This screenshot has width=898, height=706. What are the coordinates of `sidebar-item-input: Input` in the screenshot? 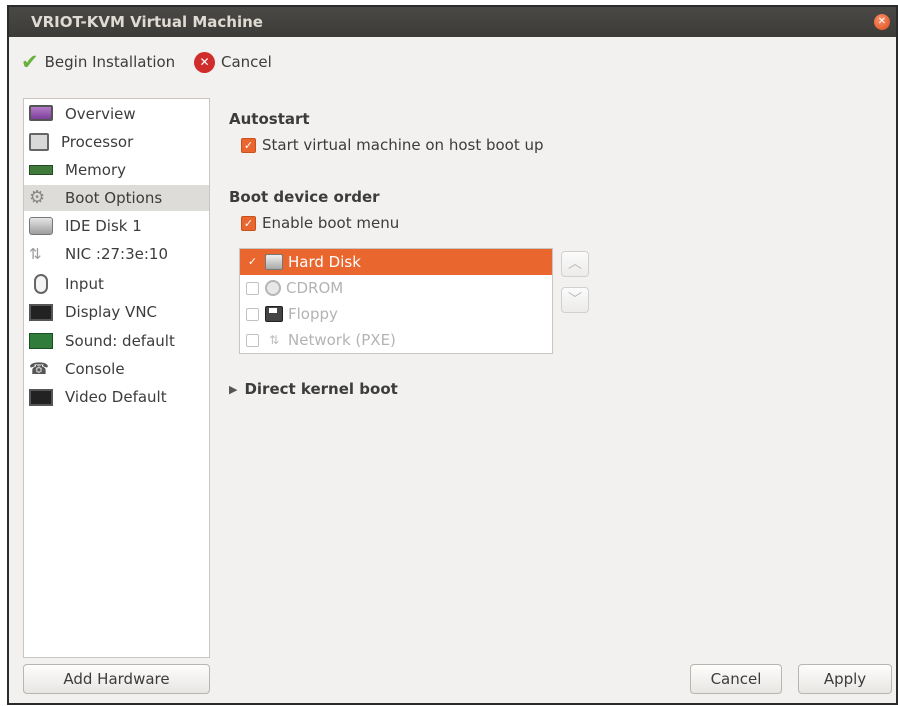 It's located at (116, 284).